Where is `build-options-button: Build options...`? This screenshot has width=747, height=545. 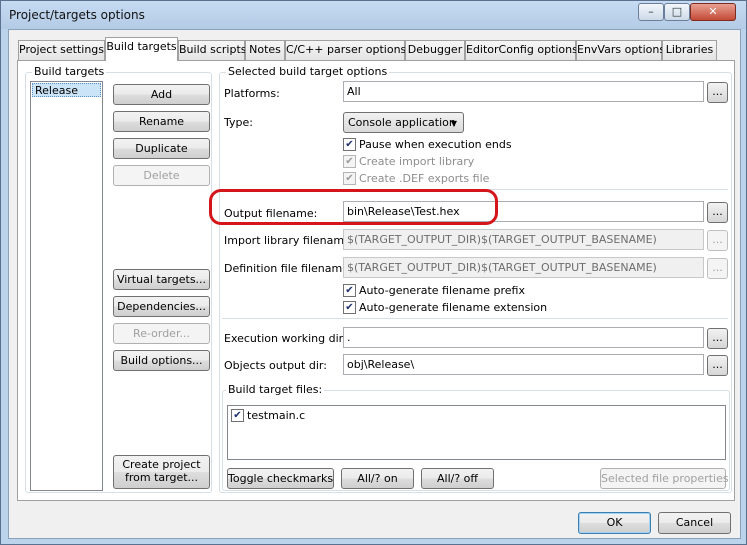 build-options-button: Build options... is located at coordinates (161, 360).